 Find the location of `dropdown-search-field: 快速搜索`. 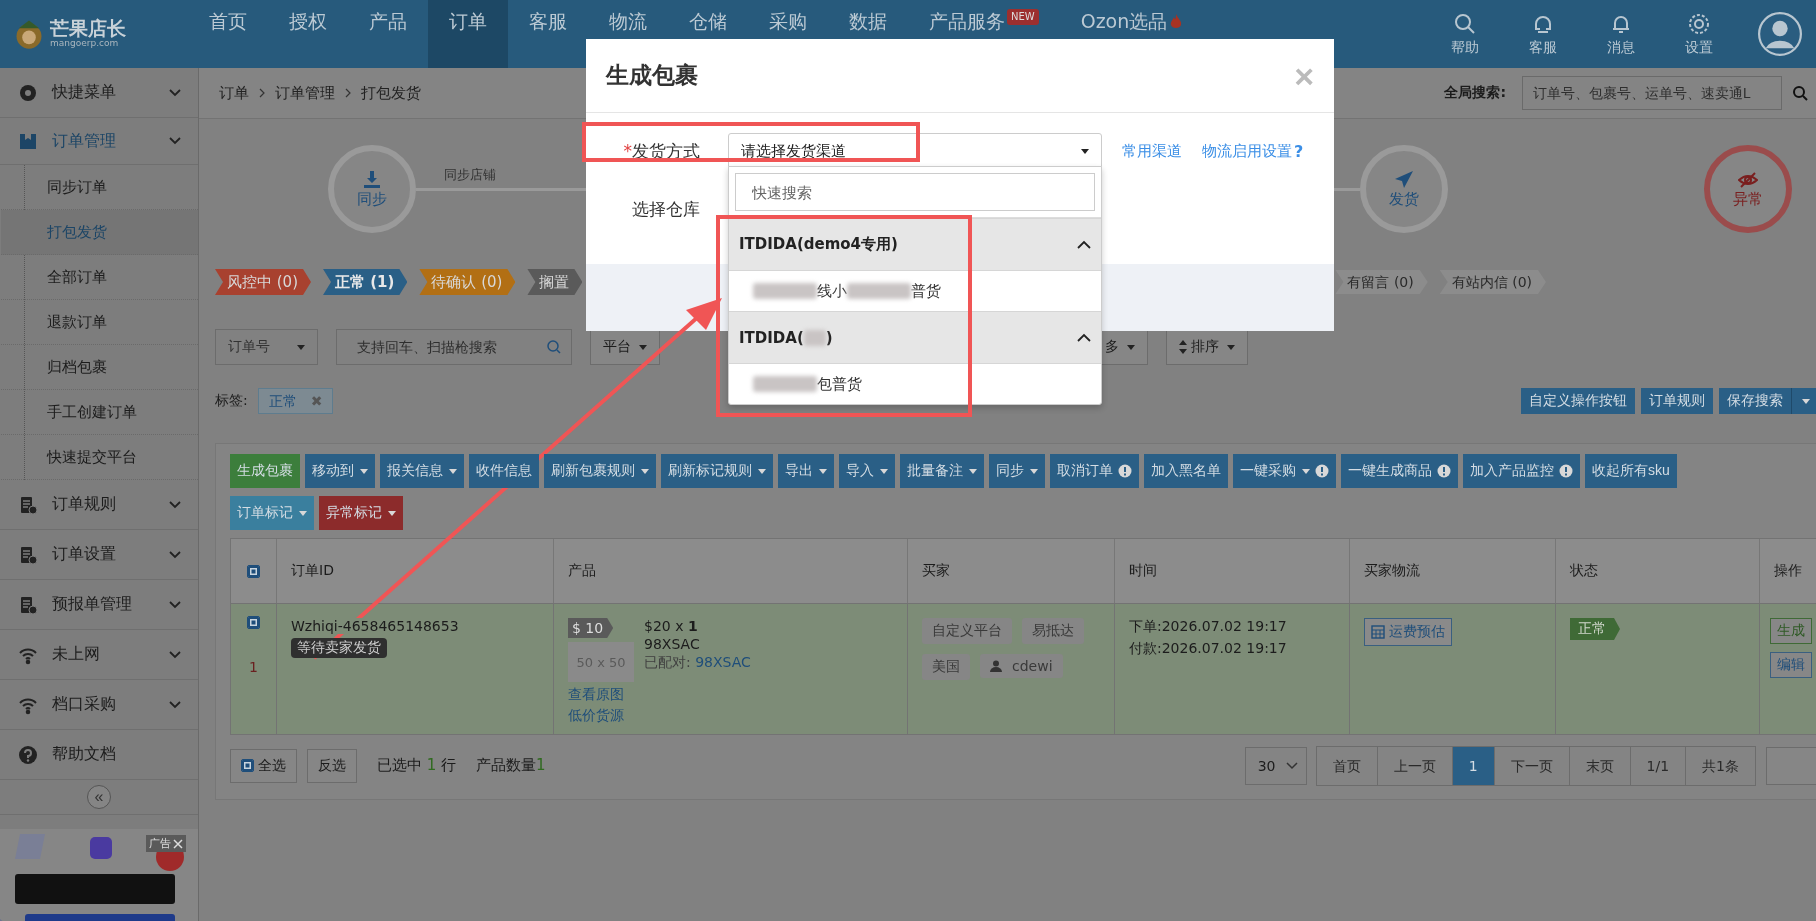

dropdown-search-field: 快速搜索 is located at coordinates (915, 192).